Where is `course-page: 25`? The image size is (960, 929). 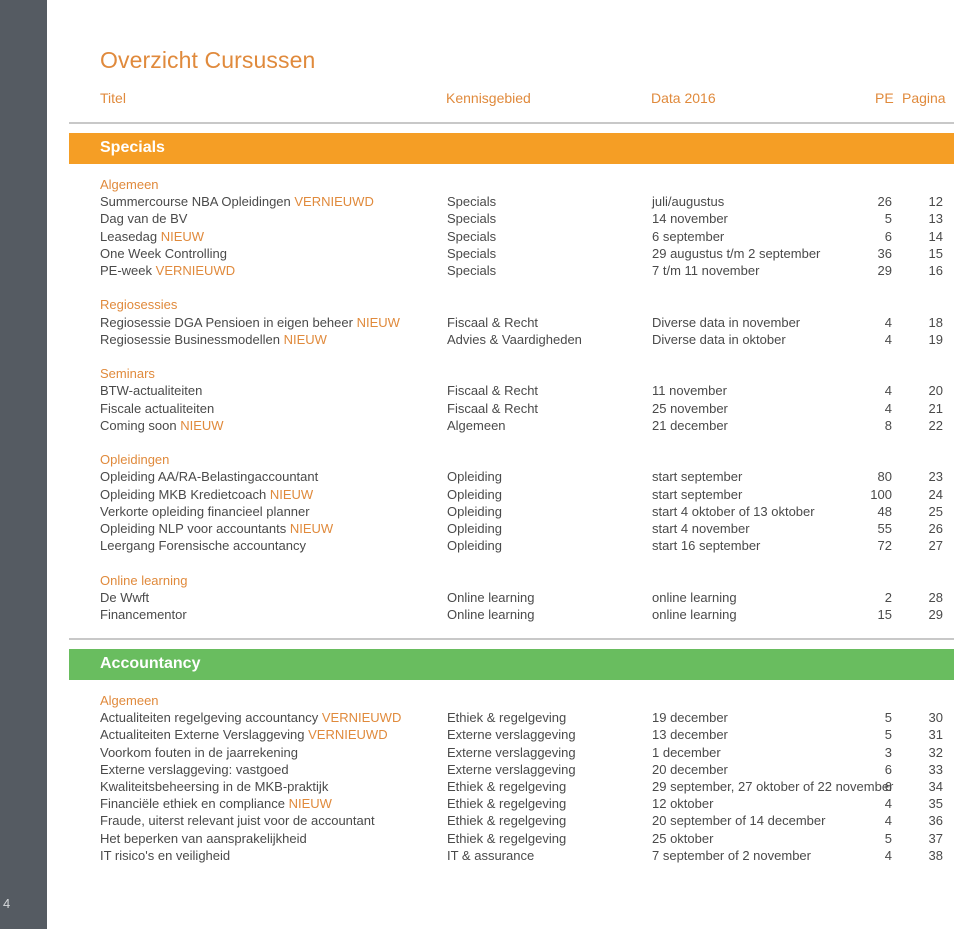 course-page: 25 is located at coordinates (935, 511).